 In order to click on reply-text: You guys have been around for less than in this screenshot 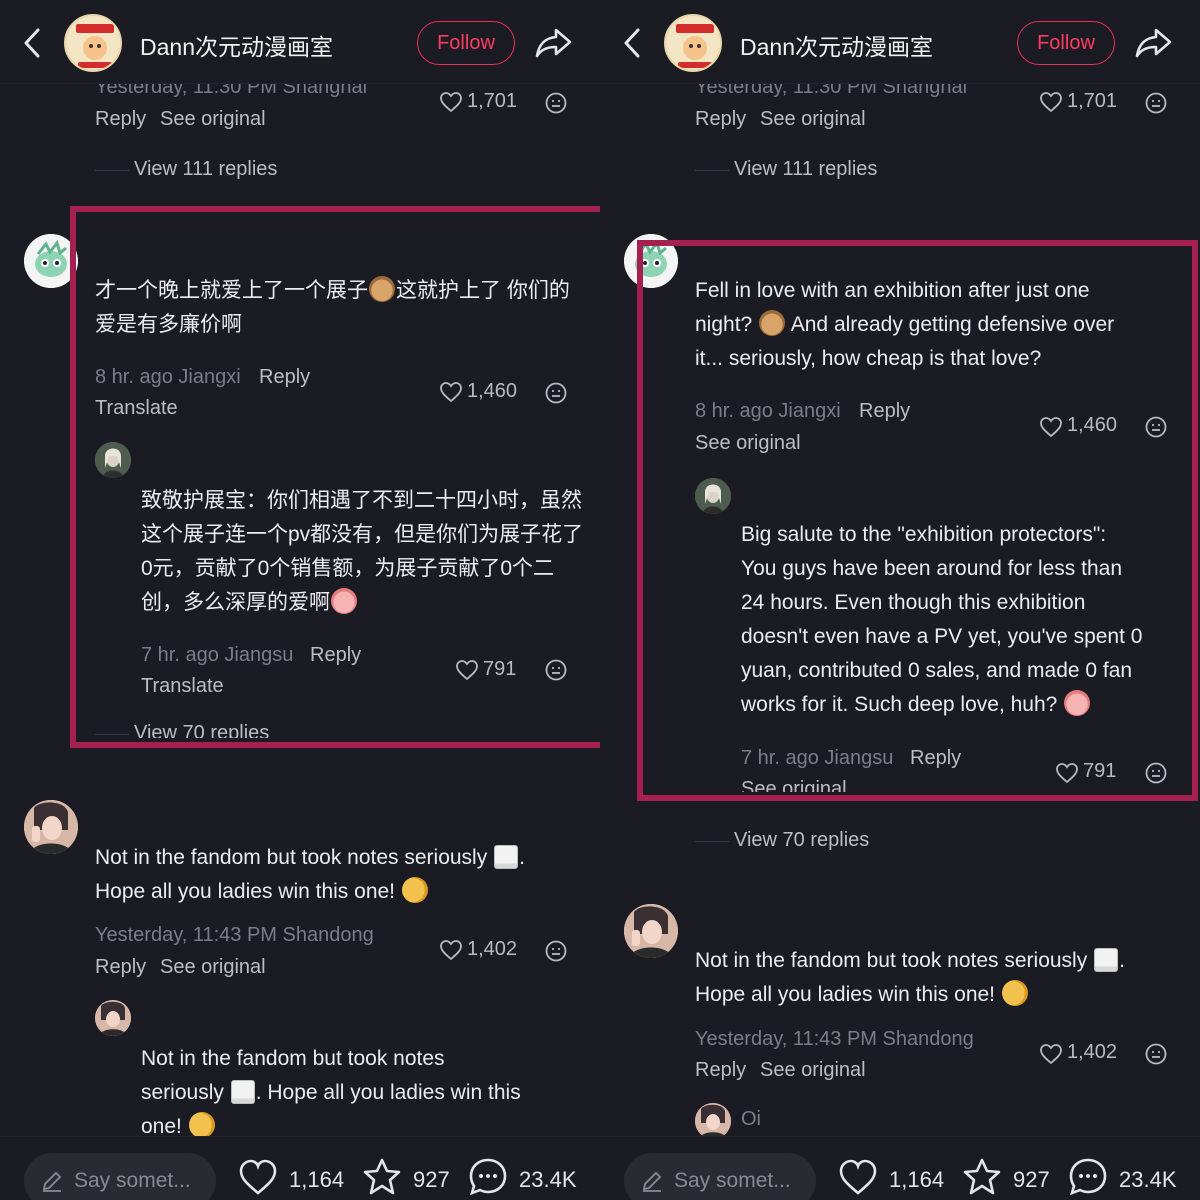, I will do `click(932, 568)`.